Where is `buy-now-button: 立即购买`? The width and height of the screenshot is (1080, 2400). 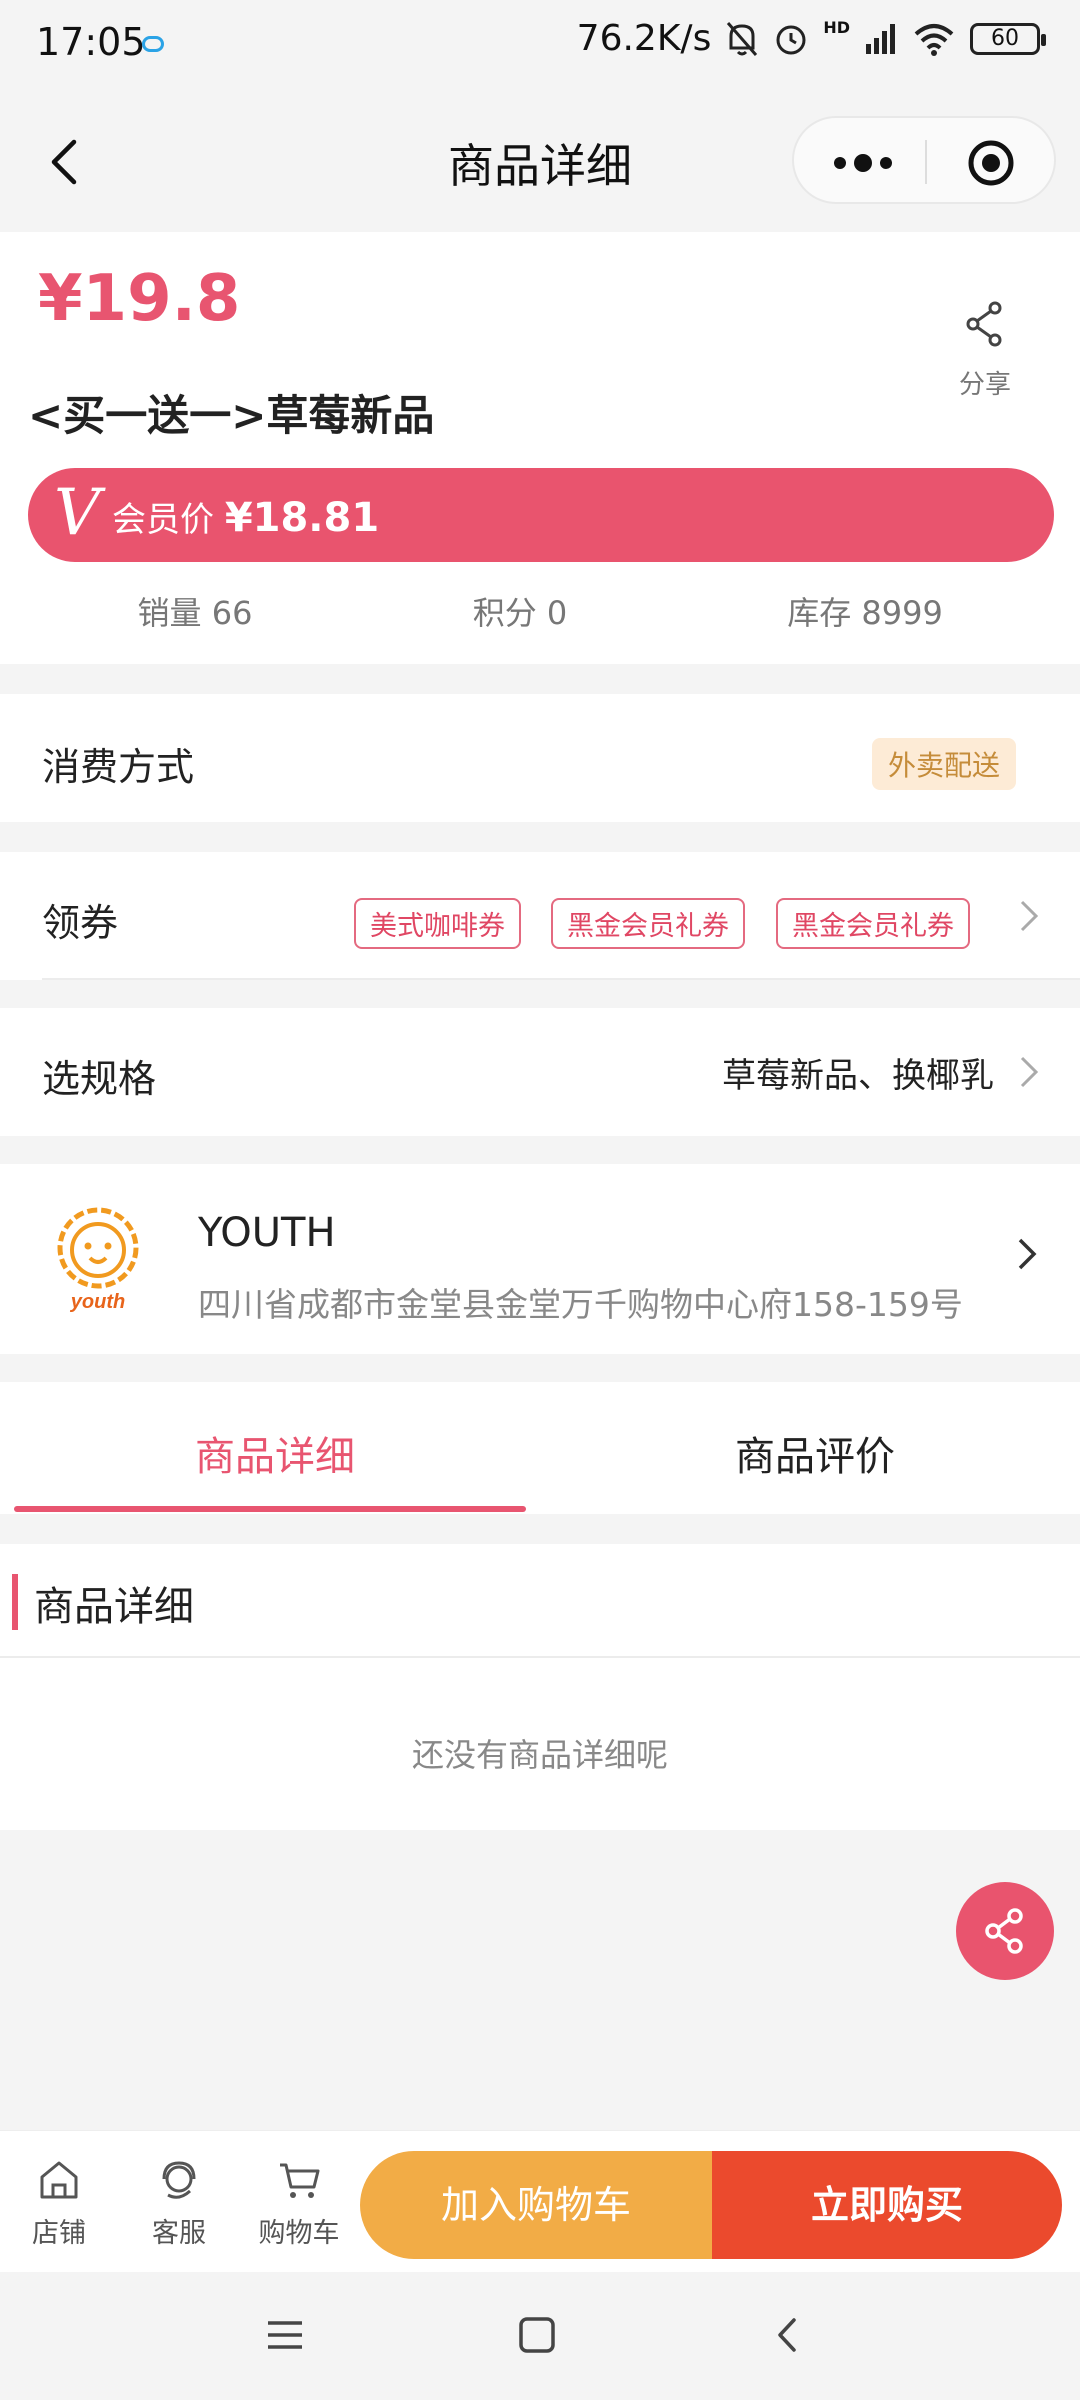
buy-now-button: 立即购买 is located at coordinates (887, 2205).